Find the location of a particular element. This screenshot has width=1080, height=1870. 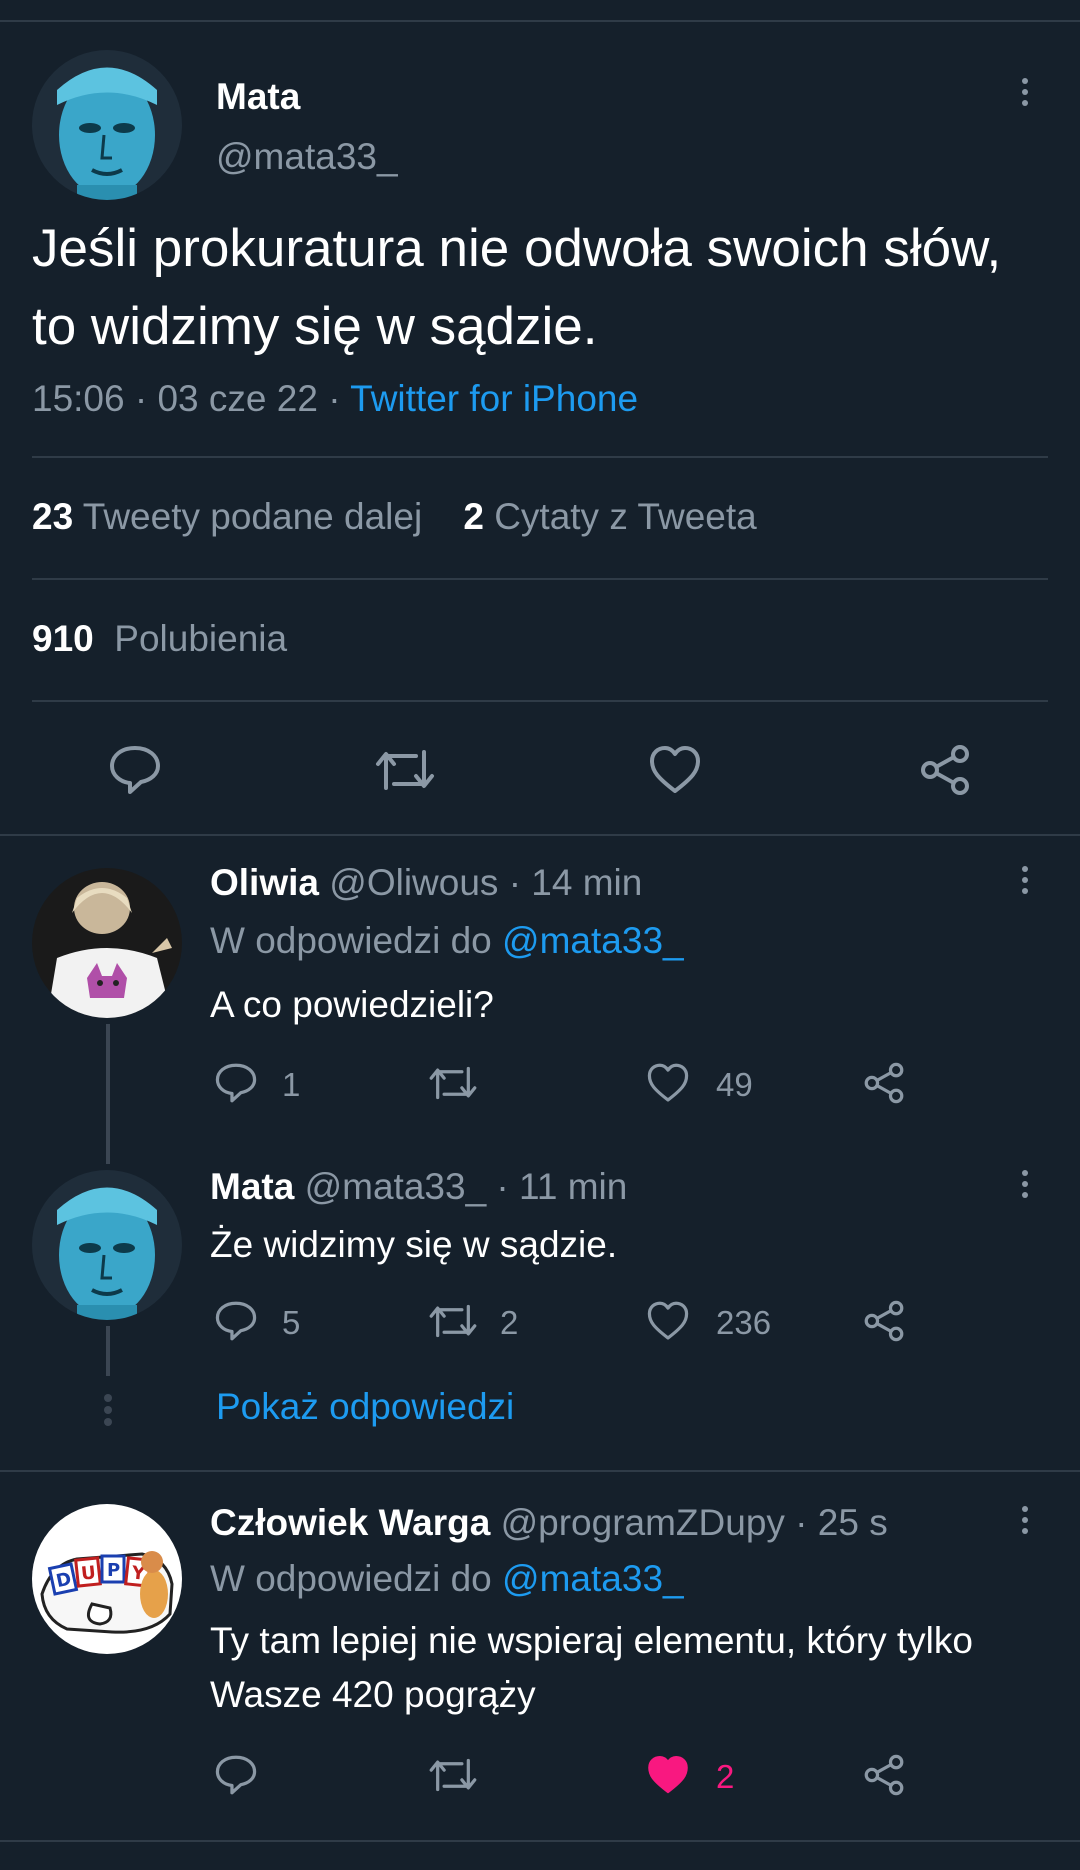

retweets-count: 23 is located at coordinates (53, 516).